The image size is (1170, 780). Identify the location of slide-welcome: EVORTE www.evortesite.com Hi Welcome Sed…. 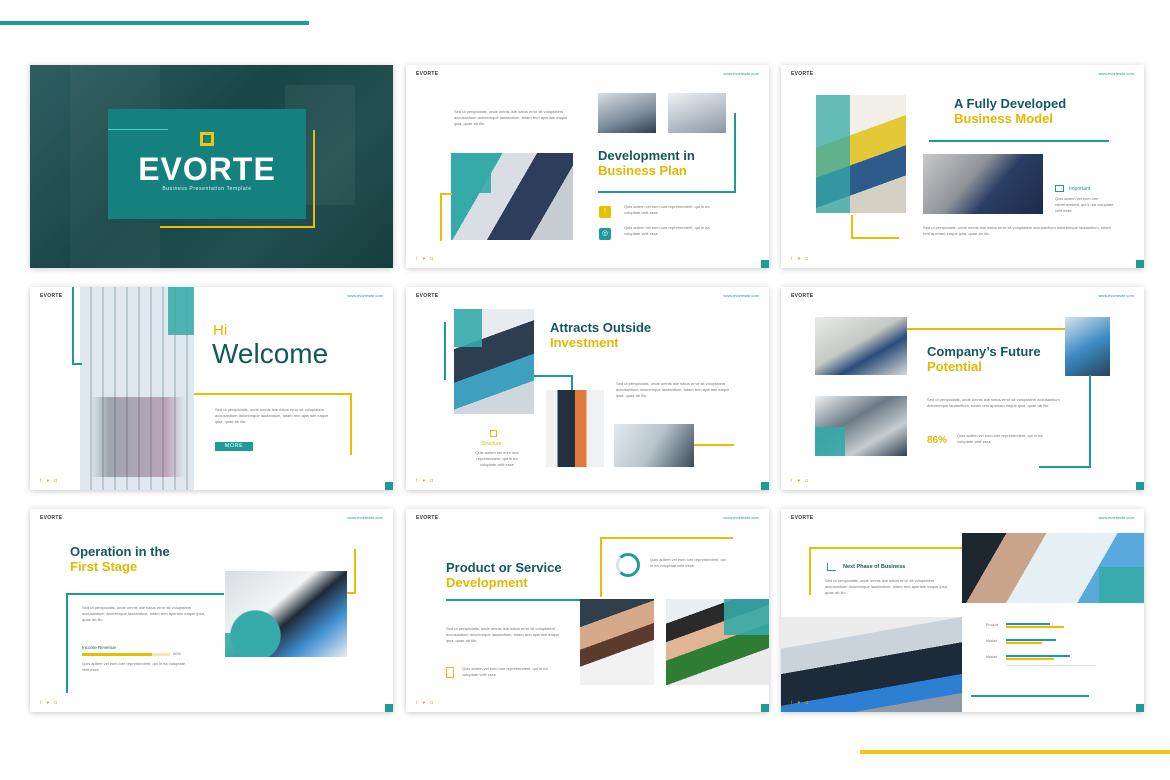
(211, 388).